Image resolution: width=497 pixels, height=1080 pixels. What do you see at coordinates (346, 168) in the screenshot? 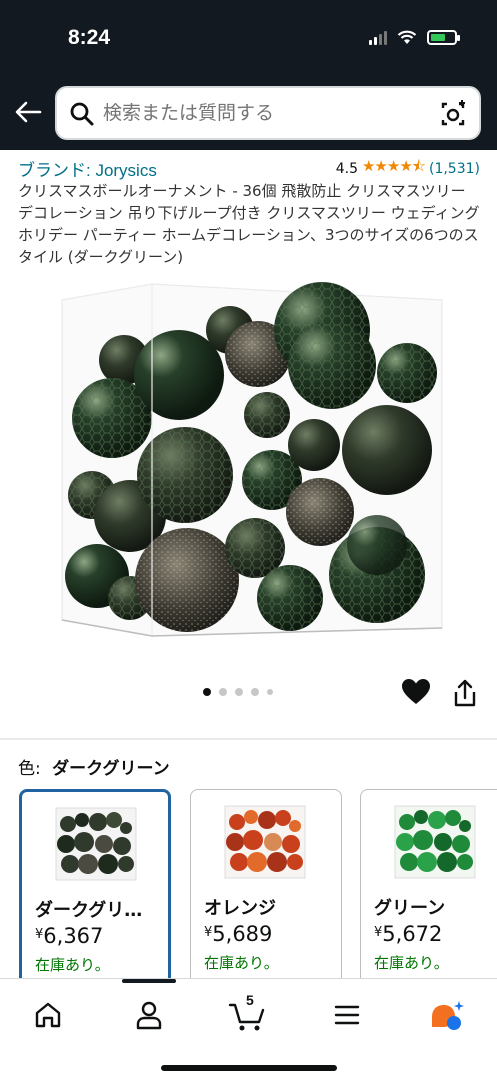
I see `rating-value: 4.5` at bounding box center [346, 168].